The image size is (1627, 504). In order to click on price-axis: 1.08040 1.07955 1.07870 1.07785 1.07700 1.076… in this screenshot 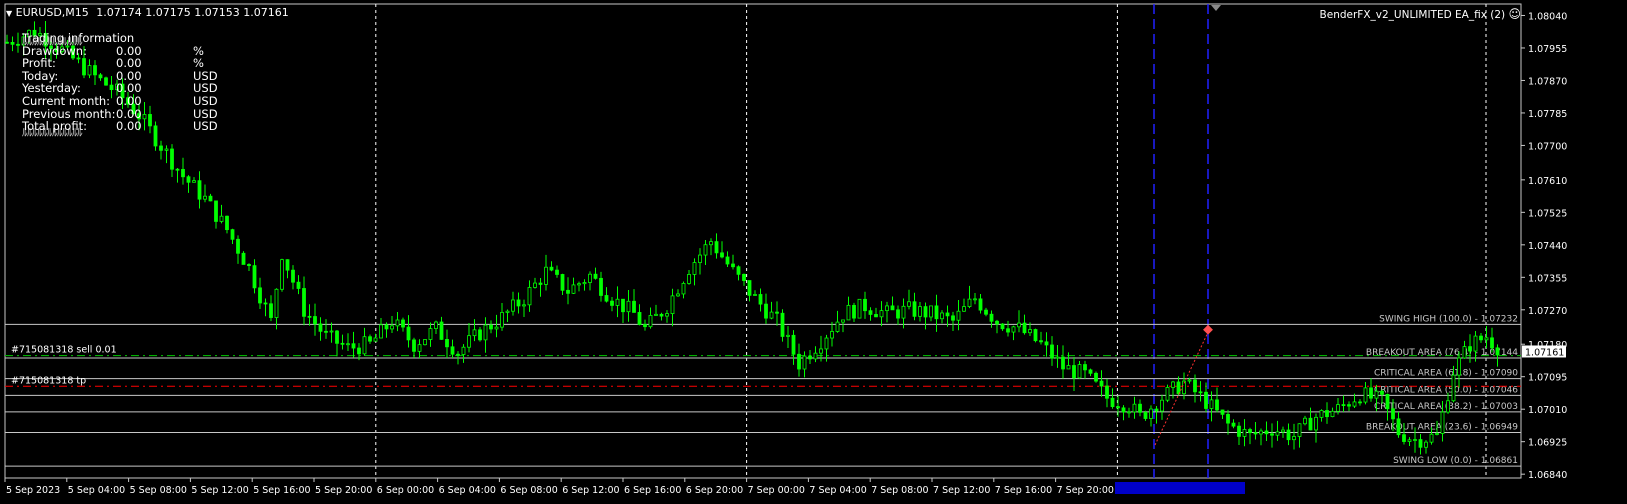, I will do `click(1544, 246)`.